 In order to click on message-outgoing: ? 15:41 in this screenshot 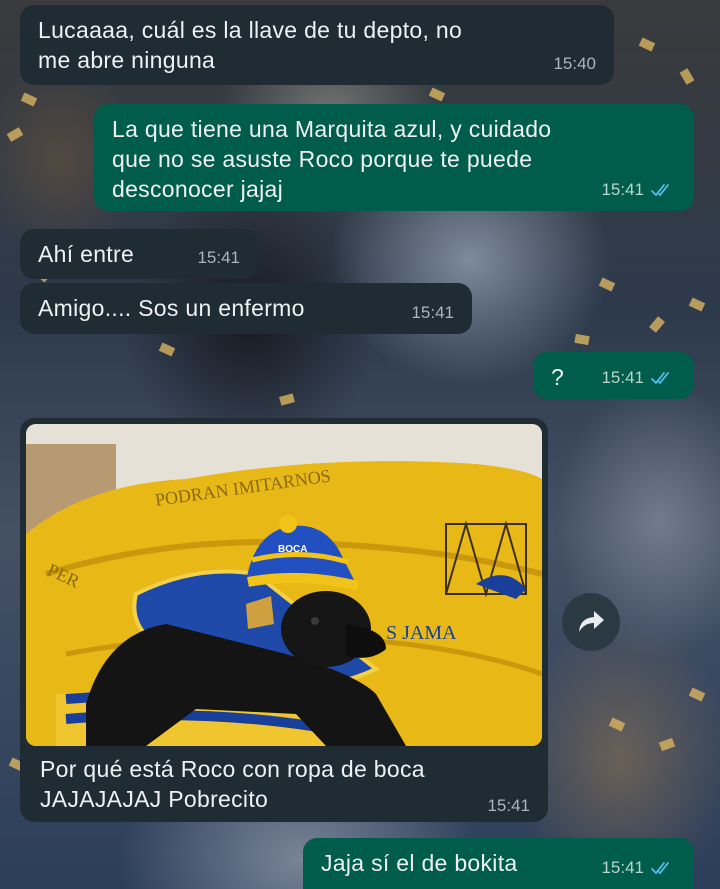, I will do `click(613, 375)`.